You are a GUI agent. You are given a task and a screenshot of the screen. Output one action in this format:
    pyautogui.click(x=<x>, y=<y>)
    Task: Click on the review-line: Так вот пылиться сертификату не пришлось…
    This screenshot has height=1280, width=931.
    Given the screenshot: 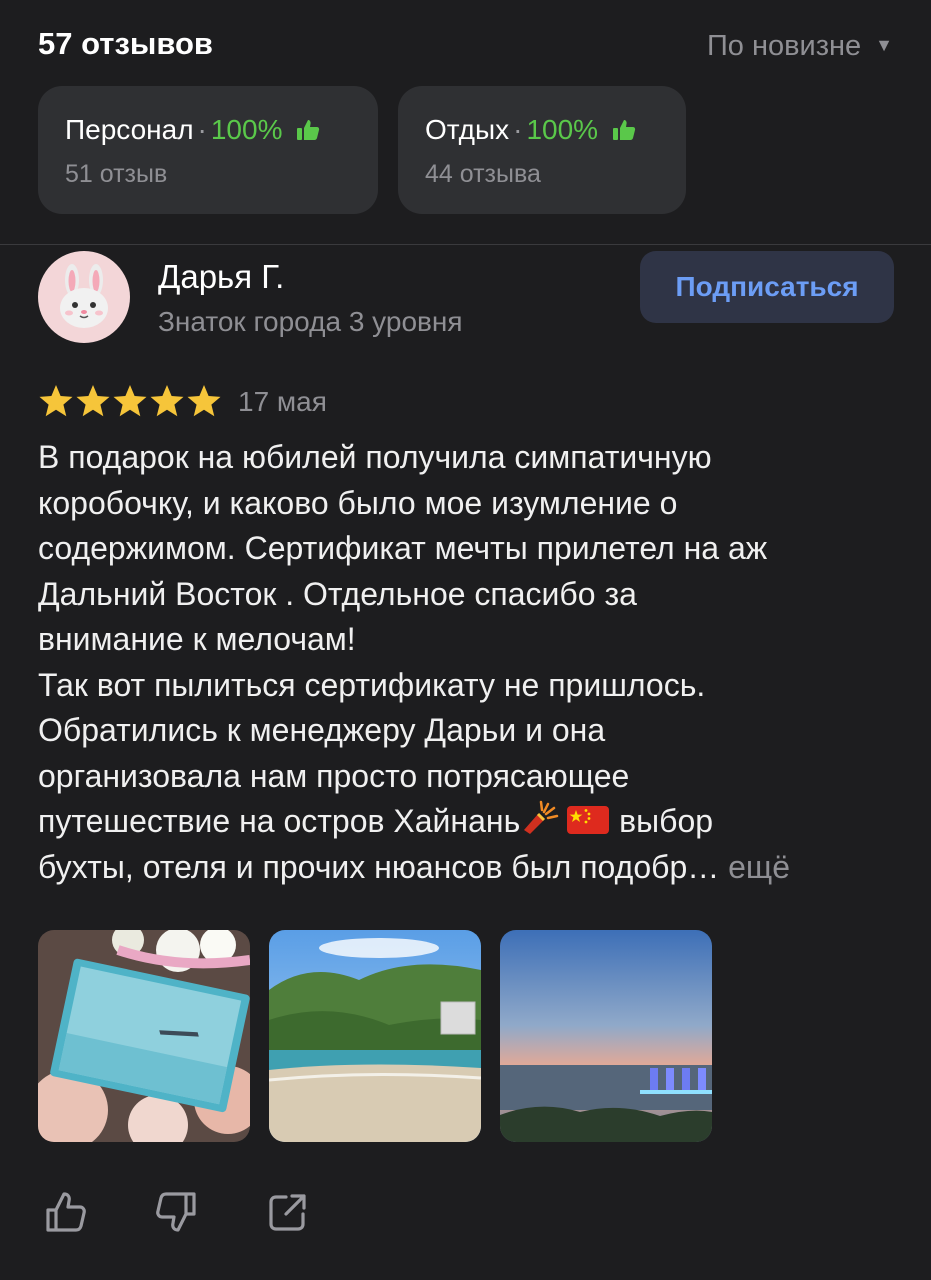 What is the action you would take?
    pyautogui.click(x=372, y=684)
    